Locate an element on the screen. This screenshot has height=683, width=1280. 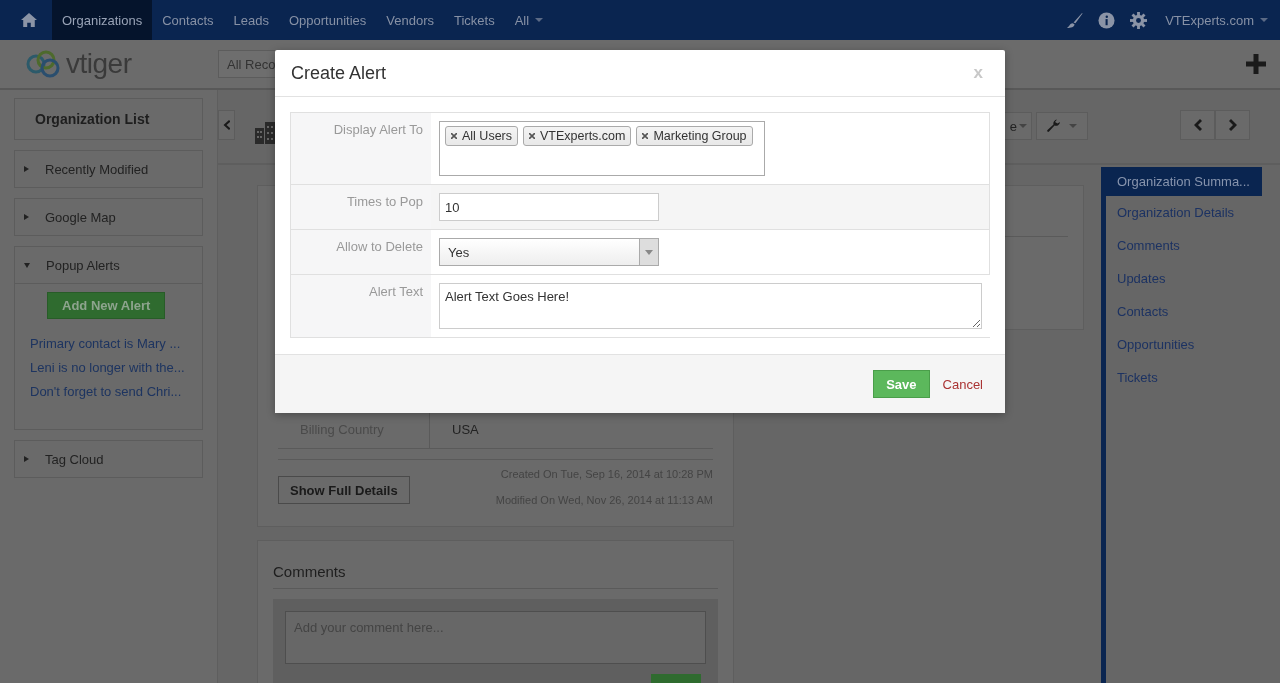
comments-title: Comments is located at coordinates (495, 575).